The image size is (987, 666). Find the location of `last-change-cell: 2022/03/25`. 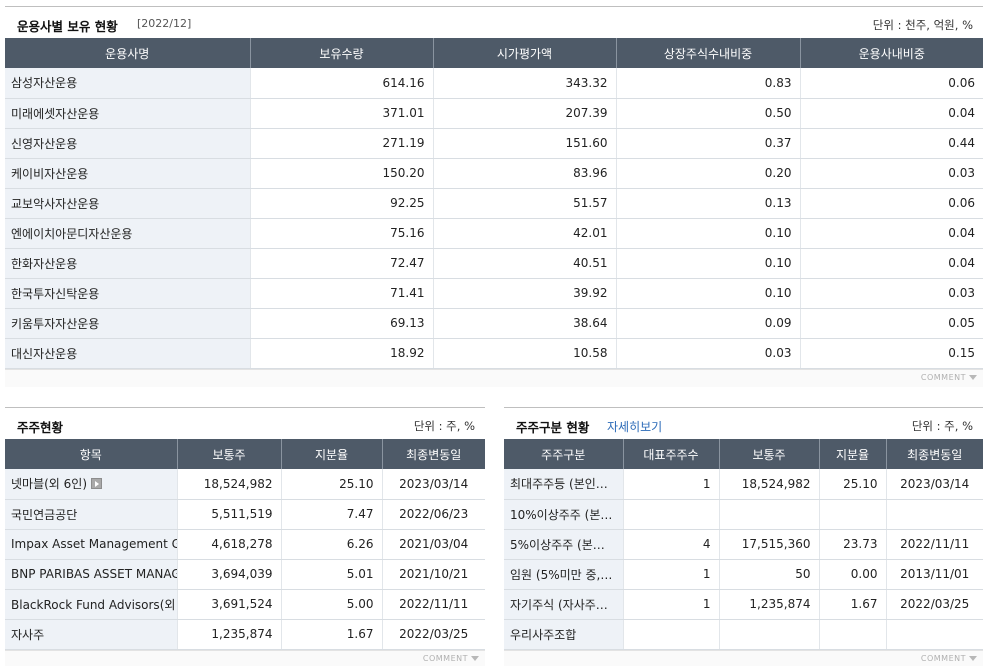

last-change-cell: 2022/03/25 is located at coordinates (433, 634).